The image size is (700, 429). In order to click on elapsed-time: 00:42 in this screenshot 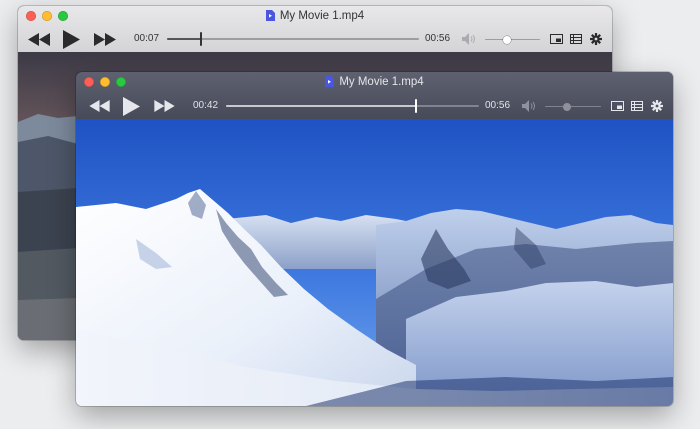, I will do `click(206, 105)`.